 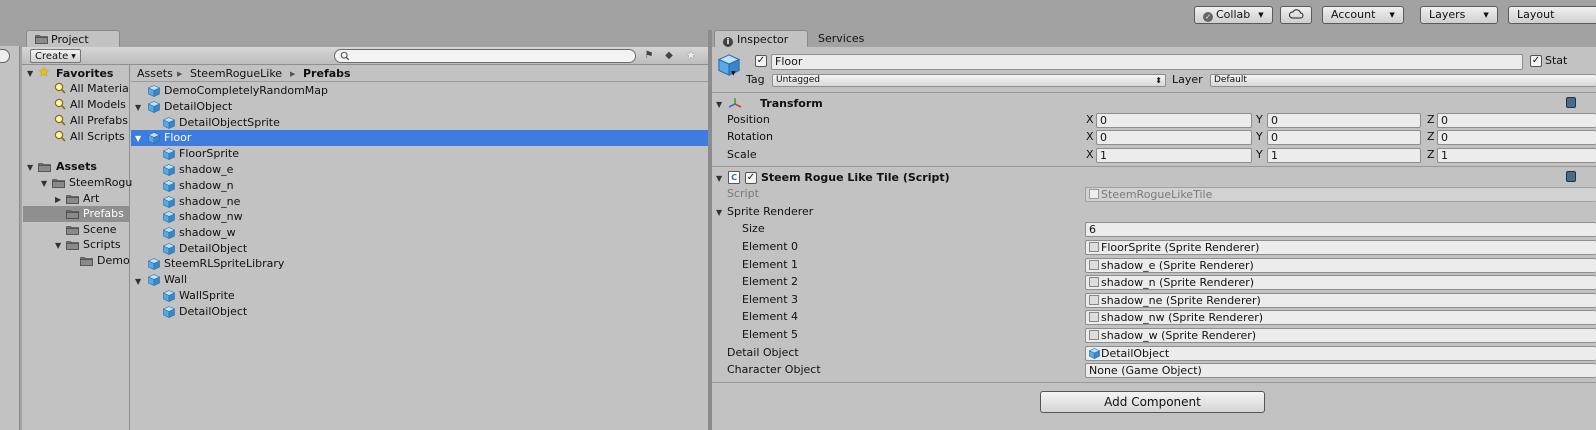 What do you see at coordinates (791, 104) in the screenshot?
I see `transform-title: Transform` at bounding box center [791, 104].